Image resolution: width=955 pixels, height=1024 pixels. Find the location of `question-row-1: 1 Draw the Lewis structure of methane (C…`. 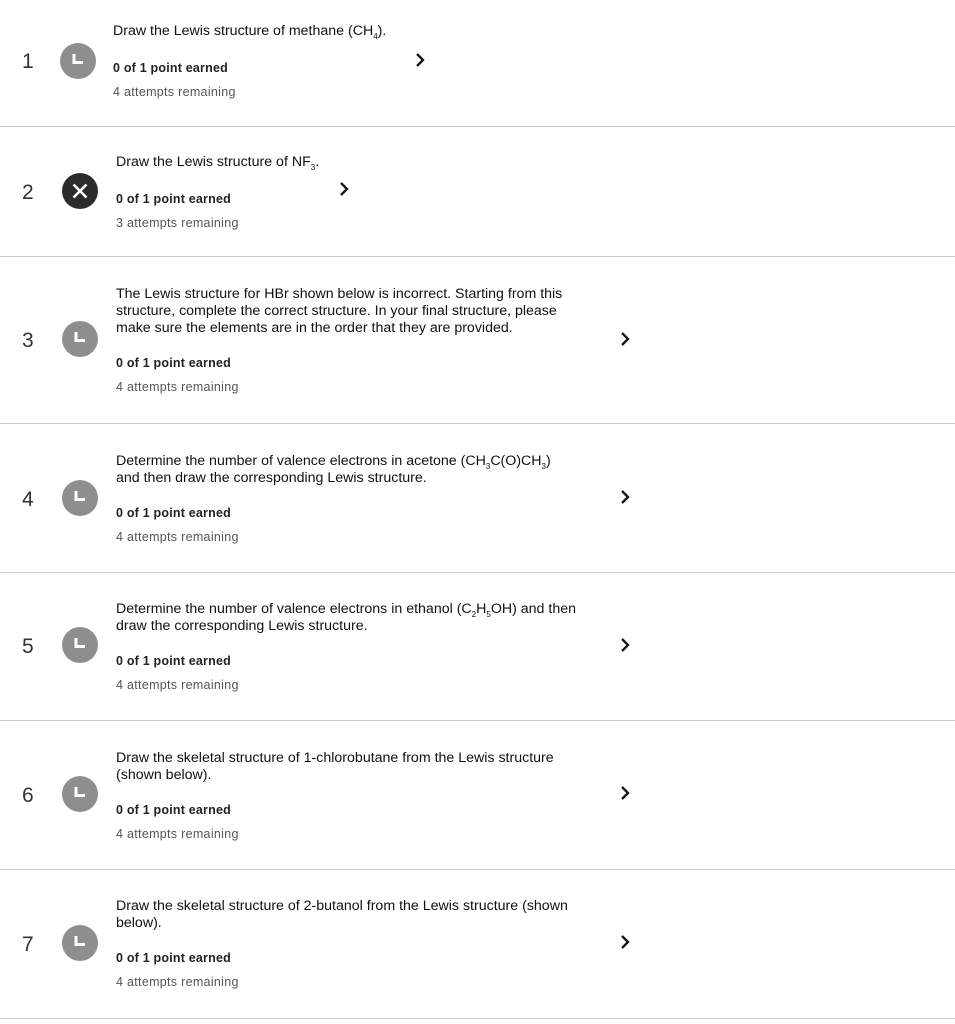

question-row-1: 1 Draw the Lewis structure of methane (C… is located at coordinates (477, 63).